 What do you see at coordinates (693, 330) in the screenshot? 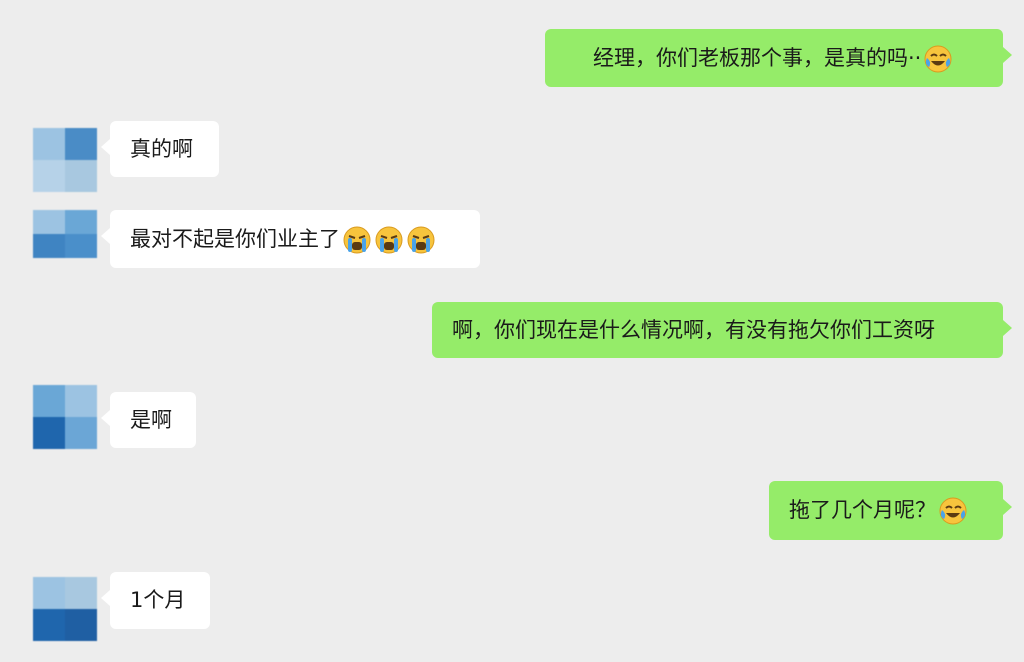
I see `message-text: 啊，你们现在是什么情况啊，有没有拖欠你们工资呀` at bounding box center [693, 330].